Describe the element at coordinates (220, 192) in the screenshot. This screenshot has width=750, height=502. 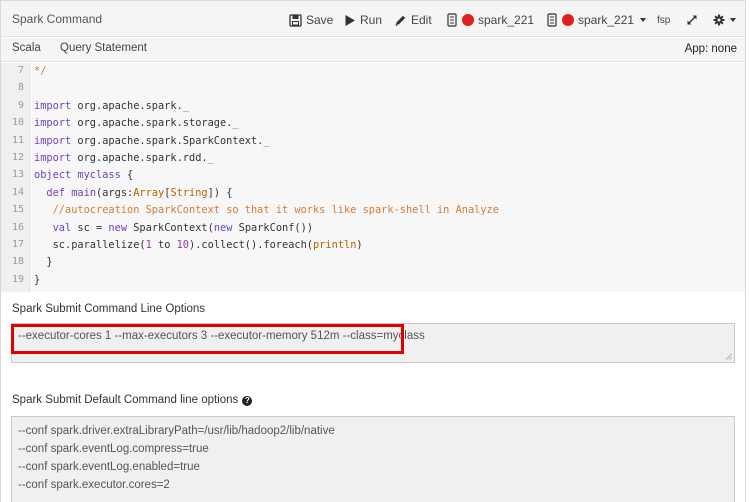
I see `code-token: ]) {` at that location.